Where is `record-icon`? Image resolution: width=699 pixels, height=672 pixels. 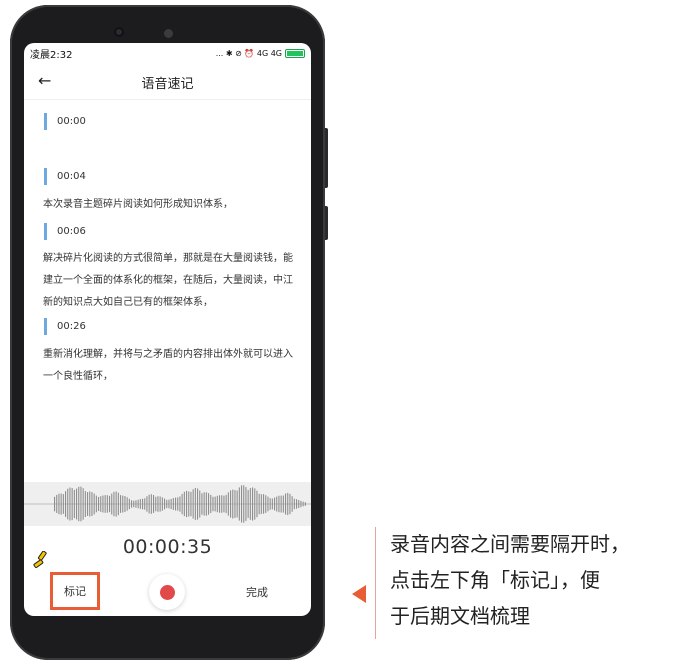 record-icon is located at coordinates (167, 592).